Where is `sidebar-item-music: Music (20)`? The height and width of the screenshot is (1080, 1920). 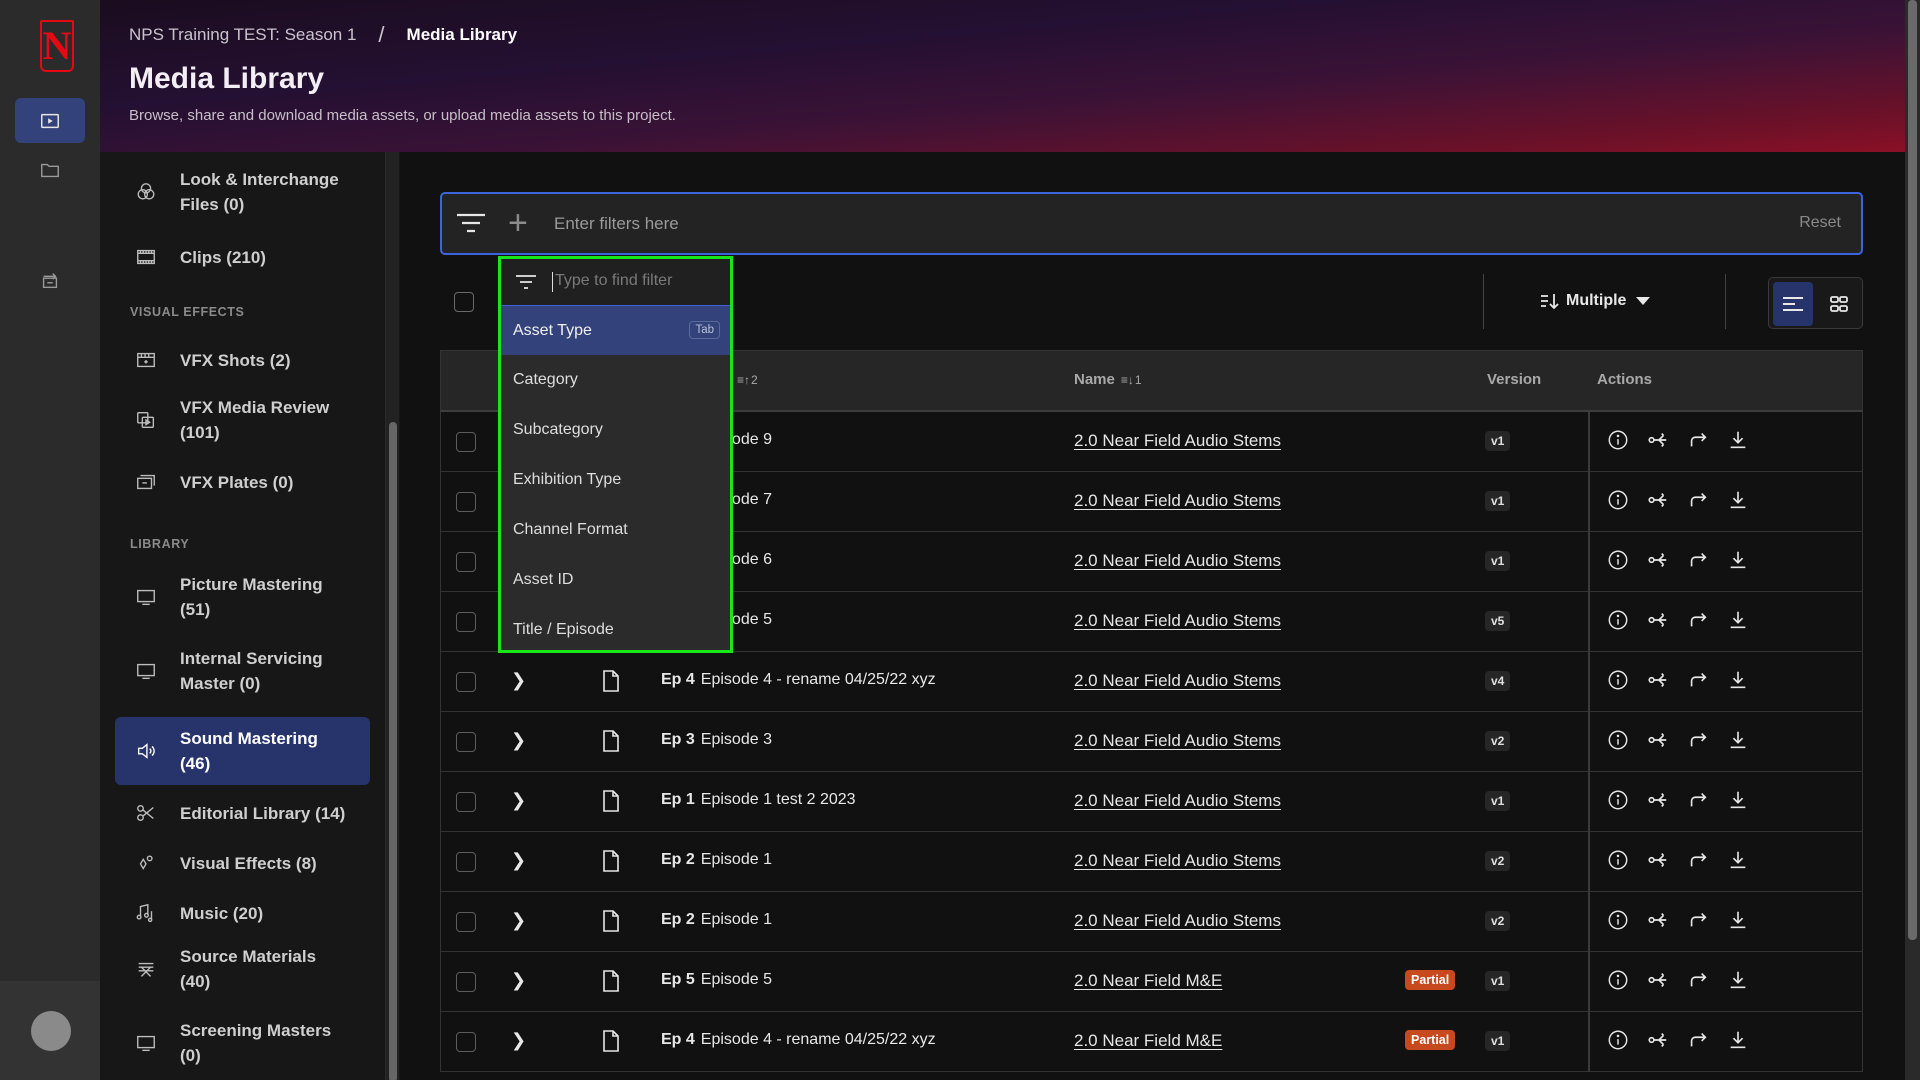
sidebar-item-music: Music (20) is located at coordinates (242, 913).